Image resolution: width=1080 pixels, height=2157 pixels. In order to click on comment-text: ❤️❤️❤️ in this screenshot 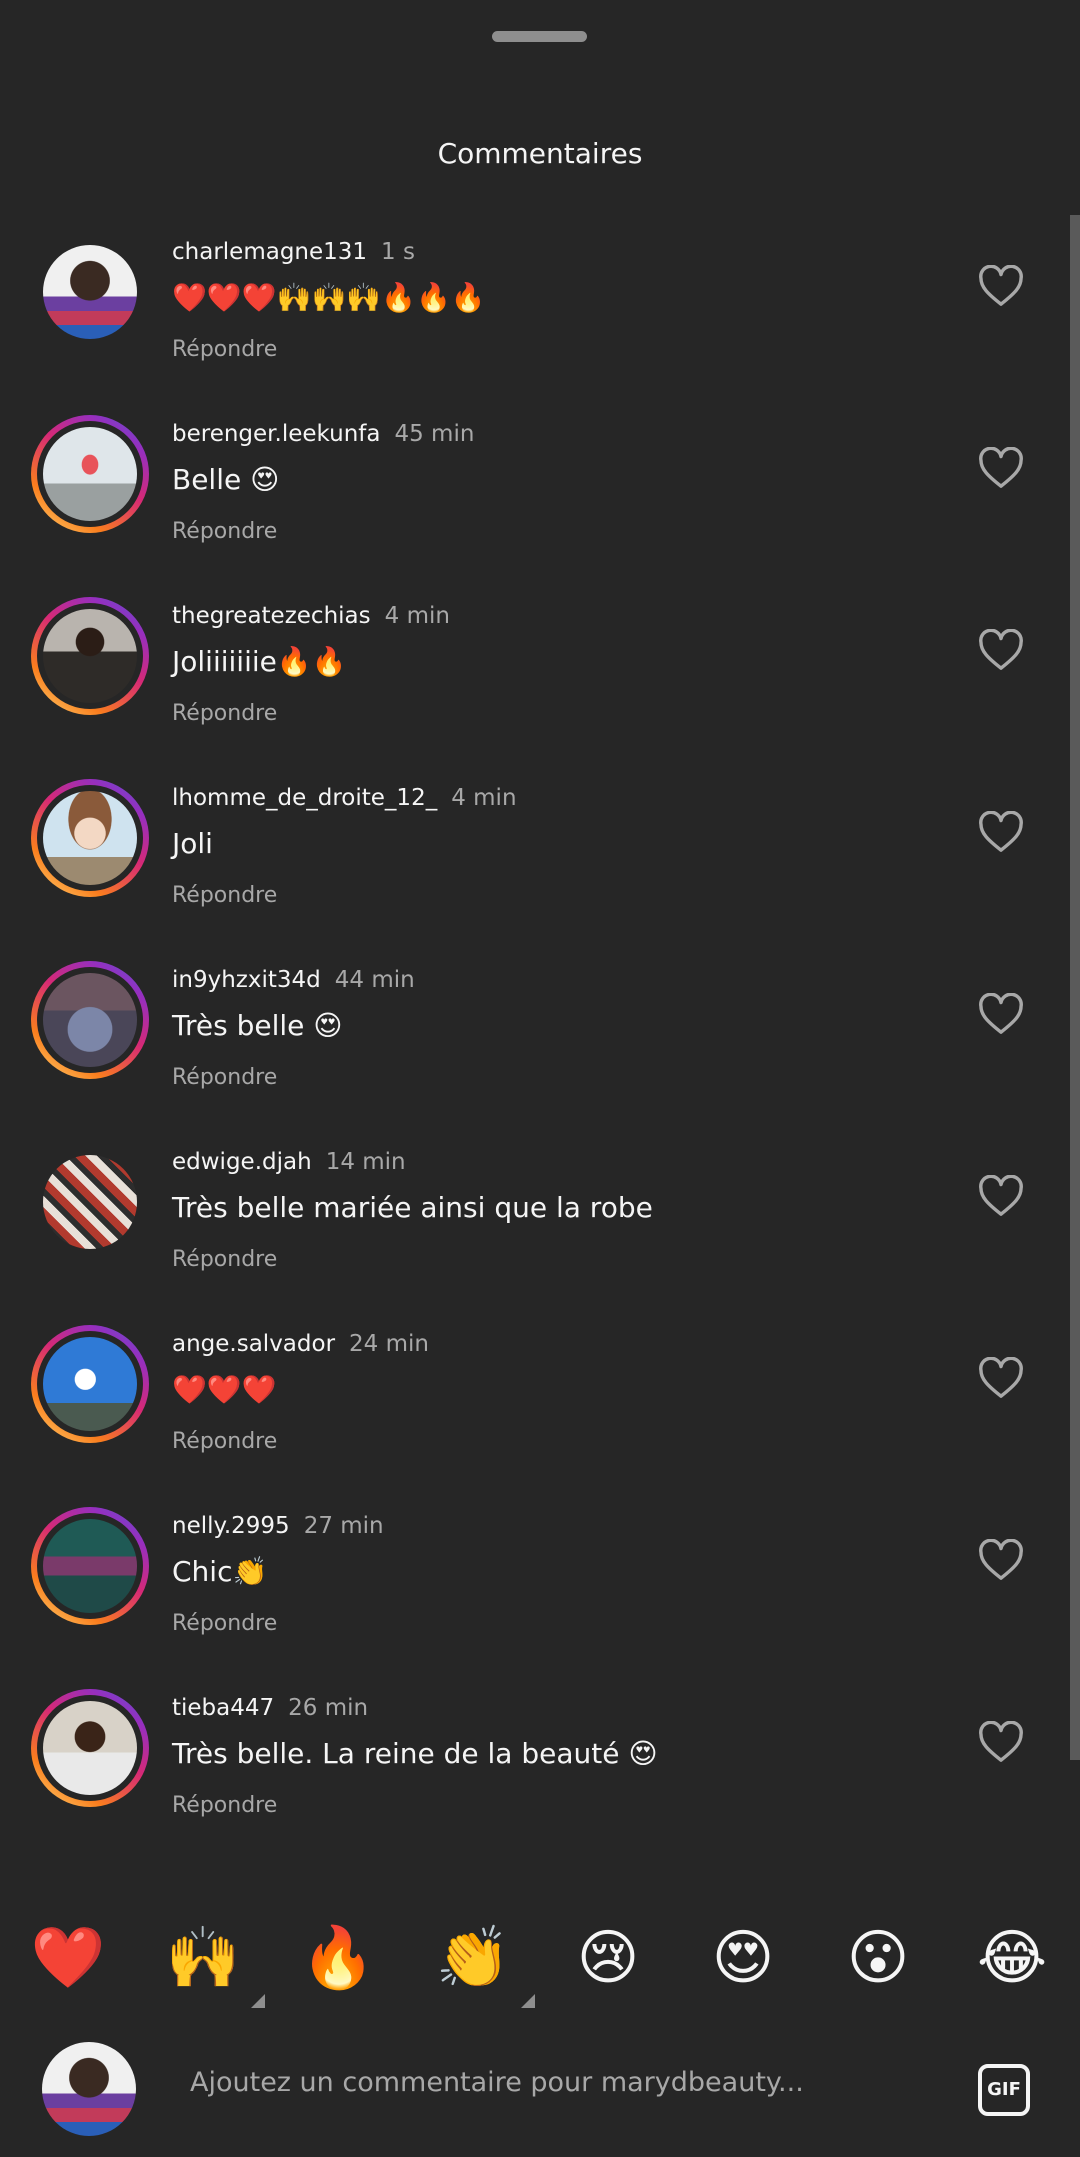, I will do `click(224, 1389)`.